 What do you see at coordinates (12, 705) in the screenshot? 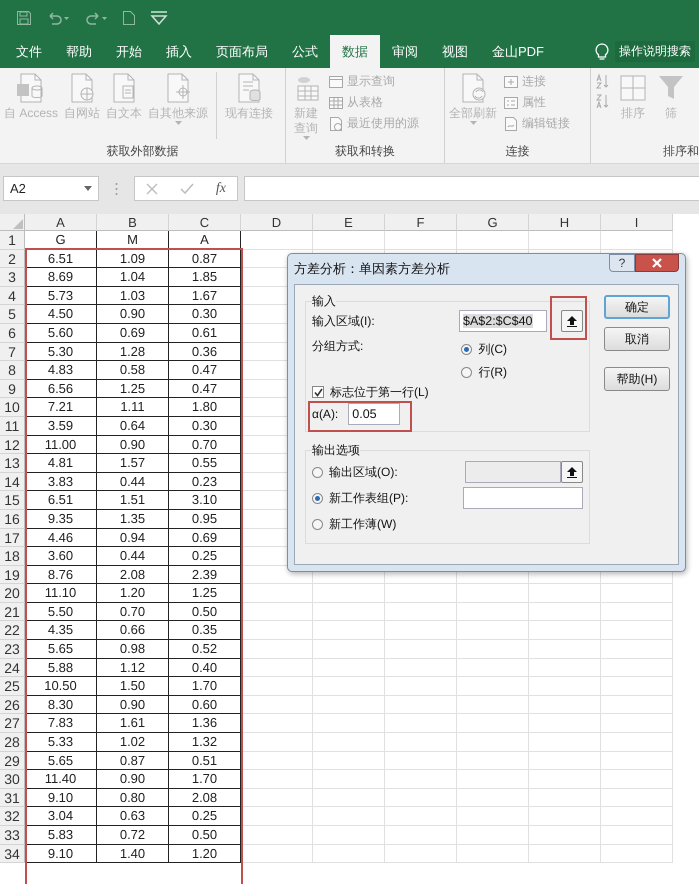
I see `row-header: 26` at bounding box center [12, 705].